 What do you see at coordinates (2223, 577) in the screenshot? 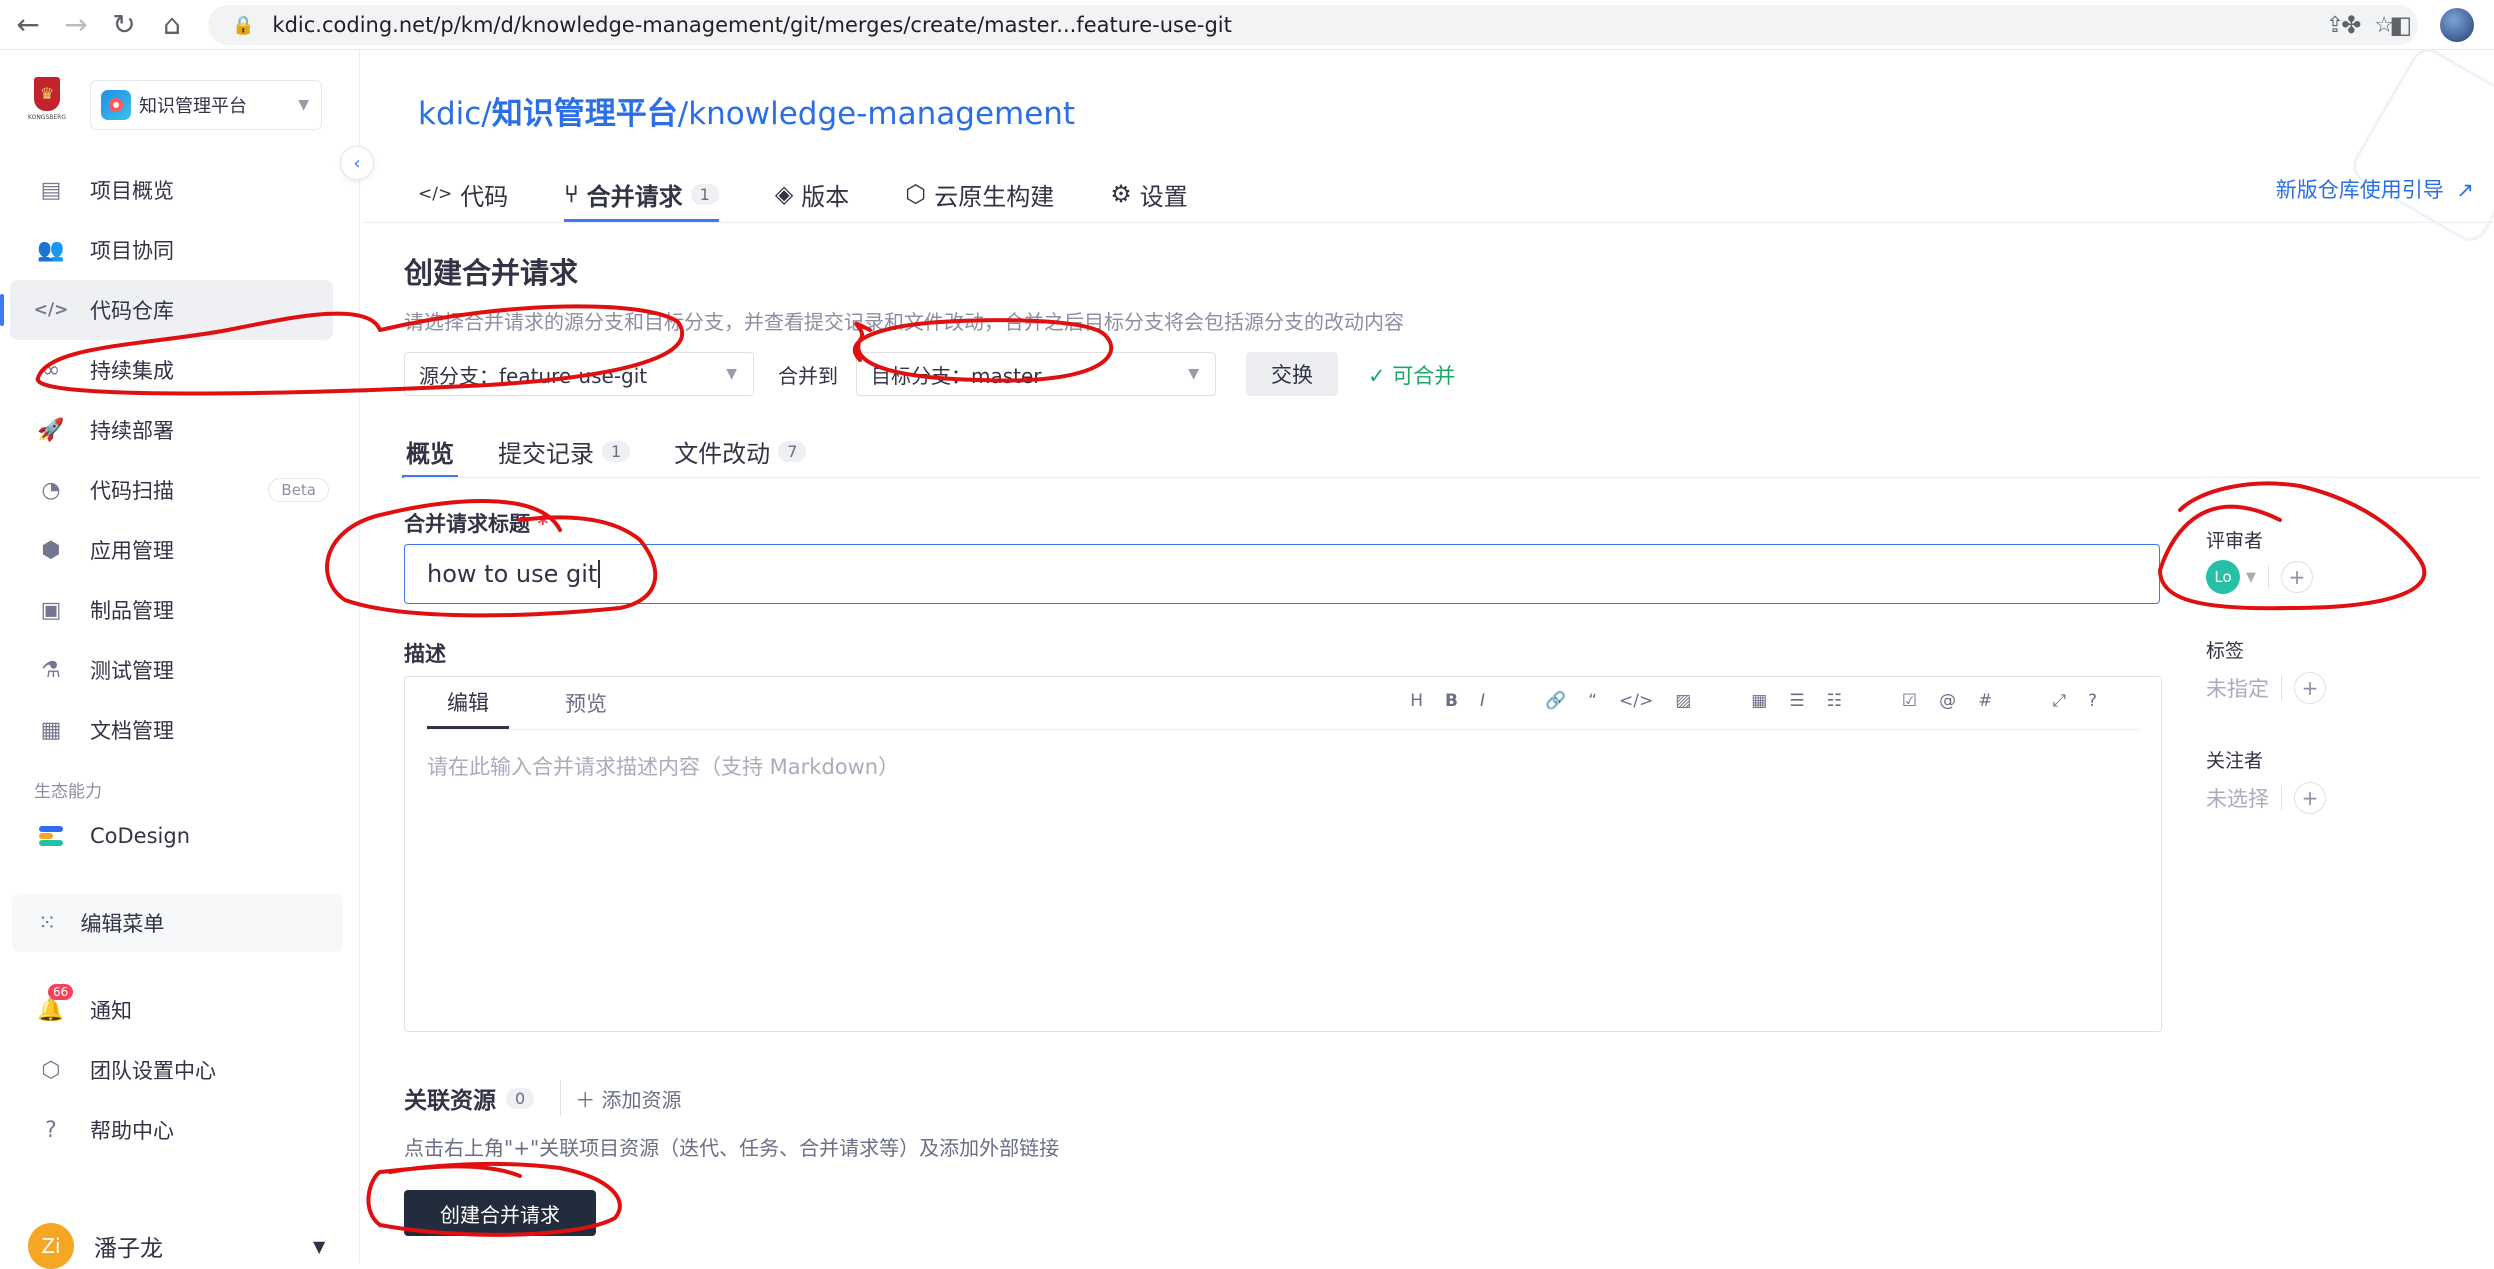
I see `reviewer-avatar: Lo` at bounding box center [2223, 577].